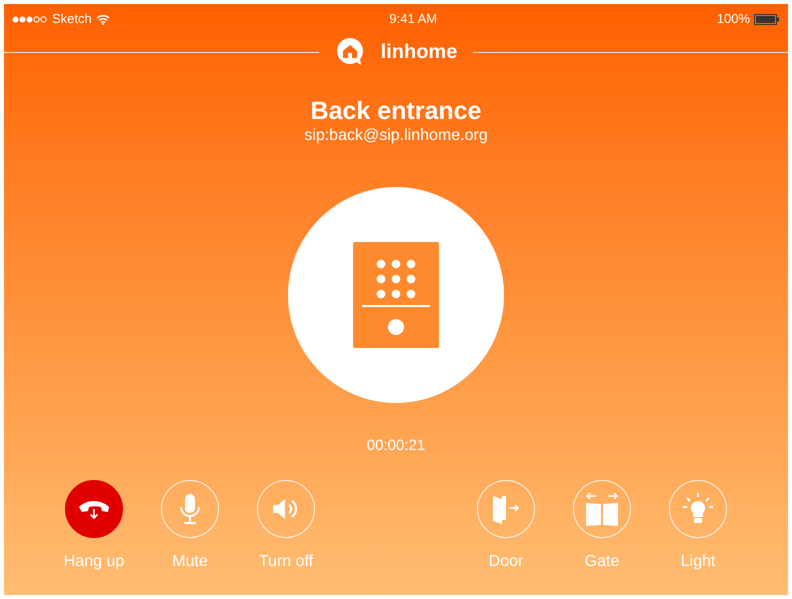 The width and height of the screenshot is (792, 599). I want to click on logo-text: linhome, so click(419, 52).